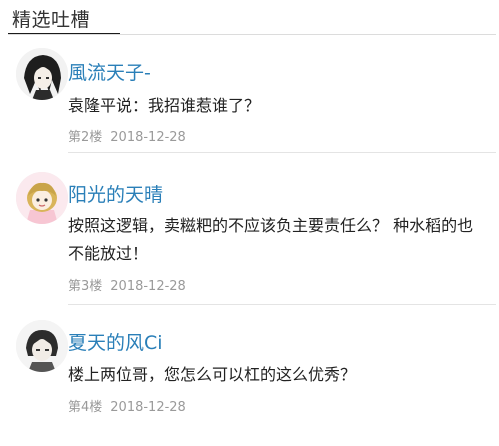 This screenshot has width=499, height=446. I want to click on floor-number: 第2楼, so click(85, 137).